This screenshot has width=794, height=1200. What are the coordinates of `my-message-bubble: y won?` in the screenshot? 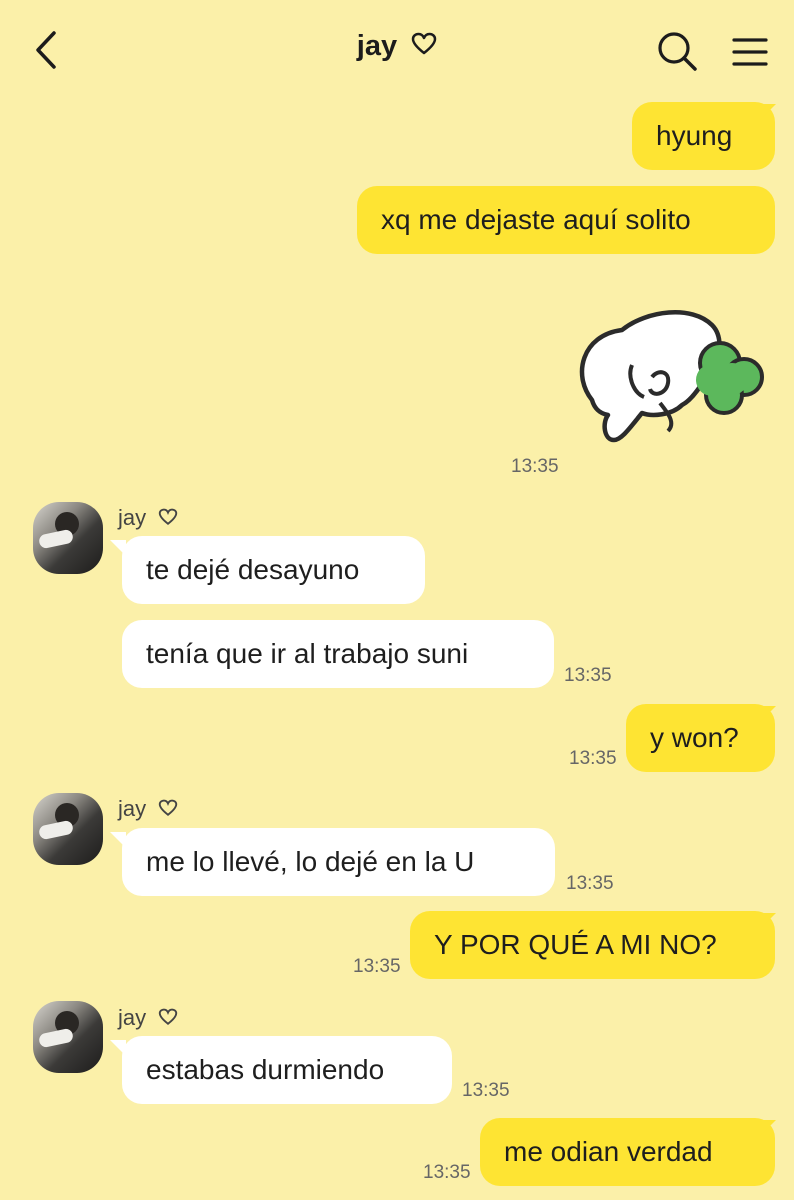 It's located at (700, 738).